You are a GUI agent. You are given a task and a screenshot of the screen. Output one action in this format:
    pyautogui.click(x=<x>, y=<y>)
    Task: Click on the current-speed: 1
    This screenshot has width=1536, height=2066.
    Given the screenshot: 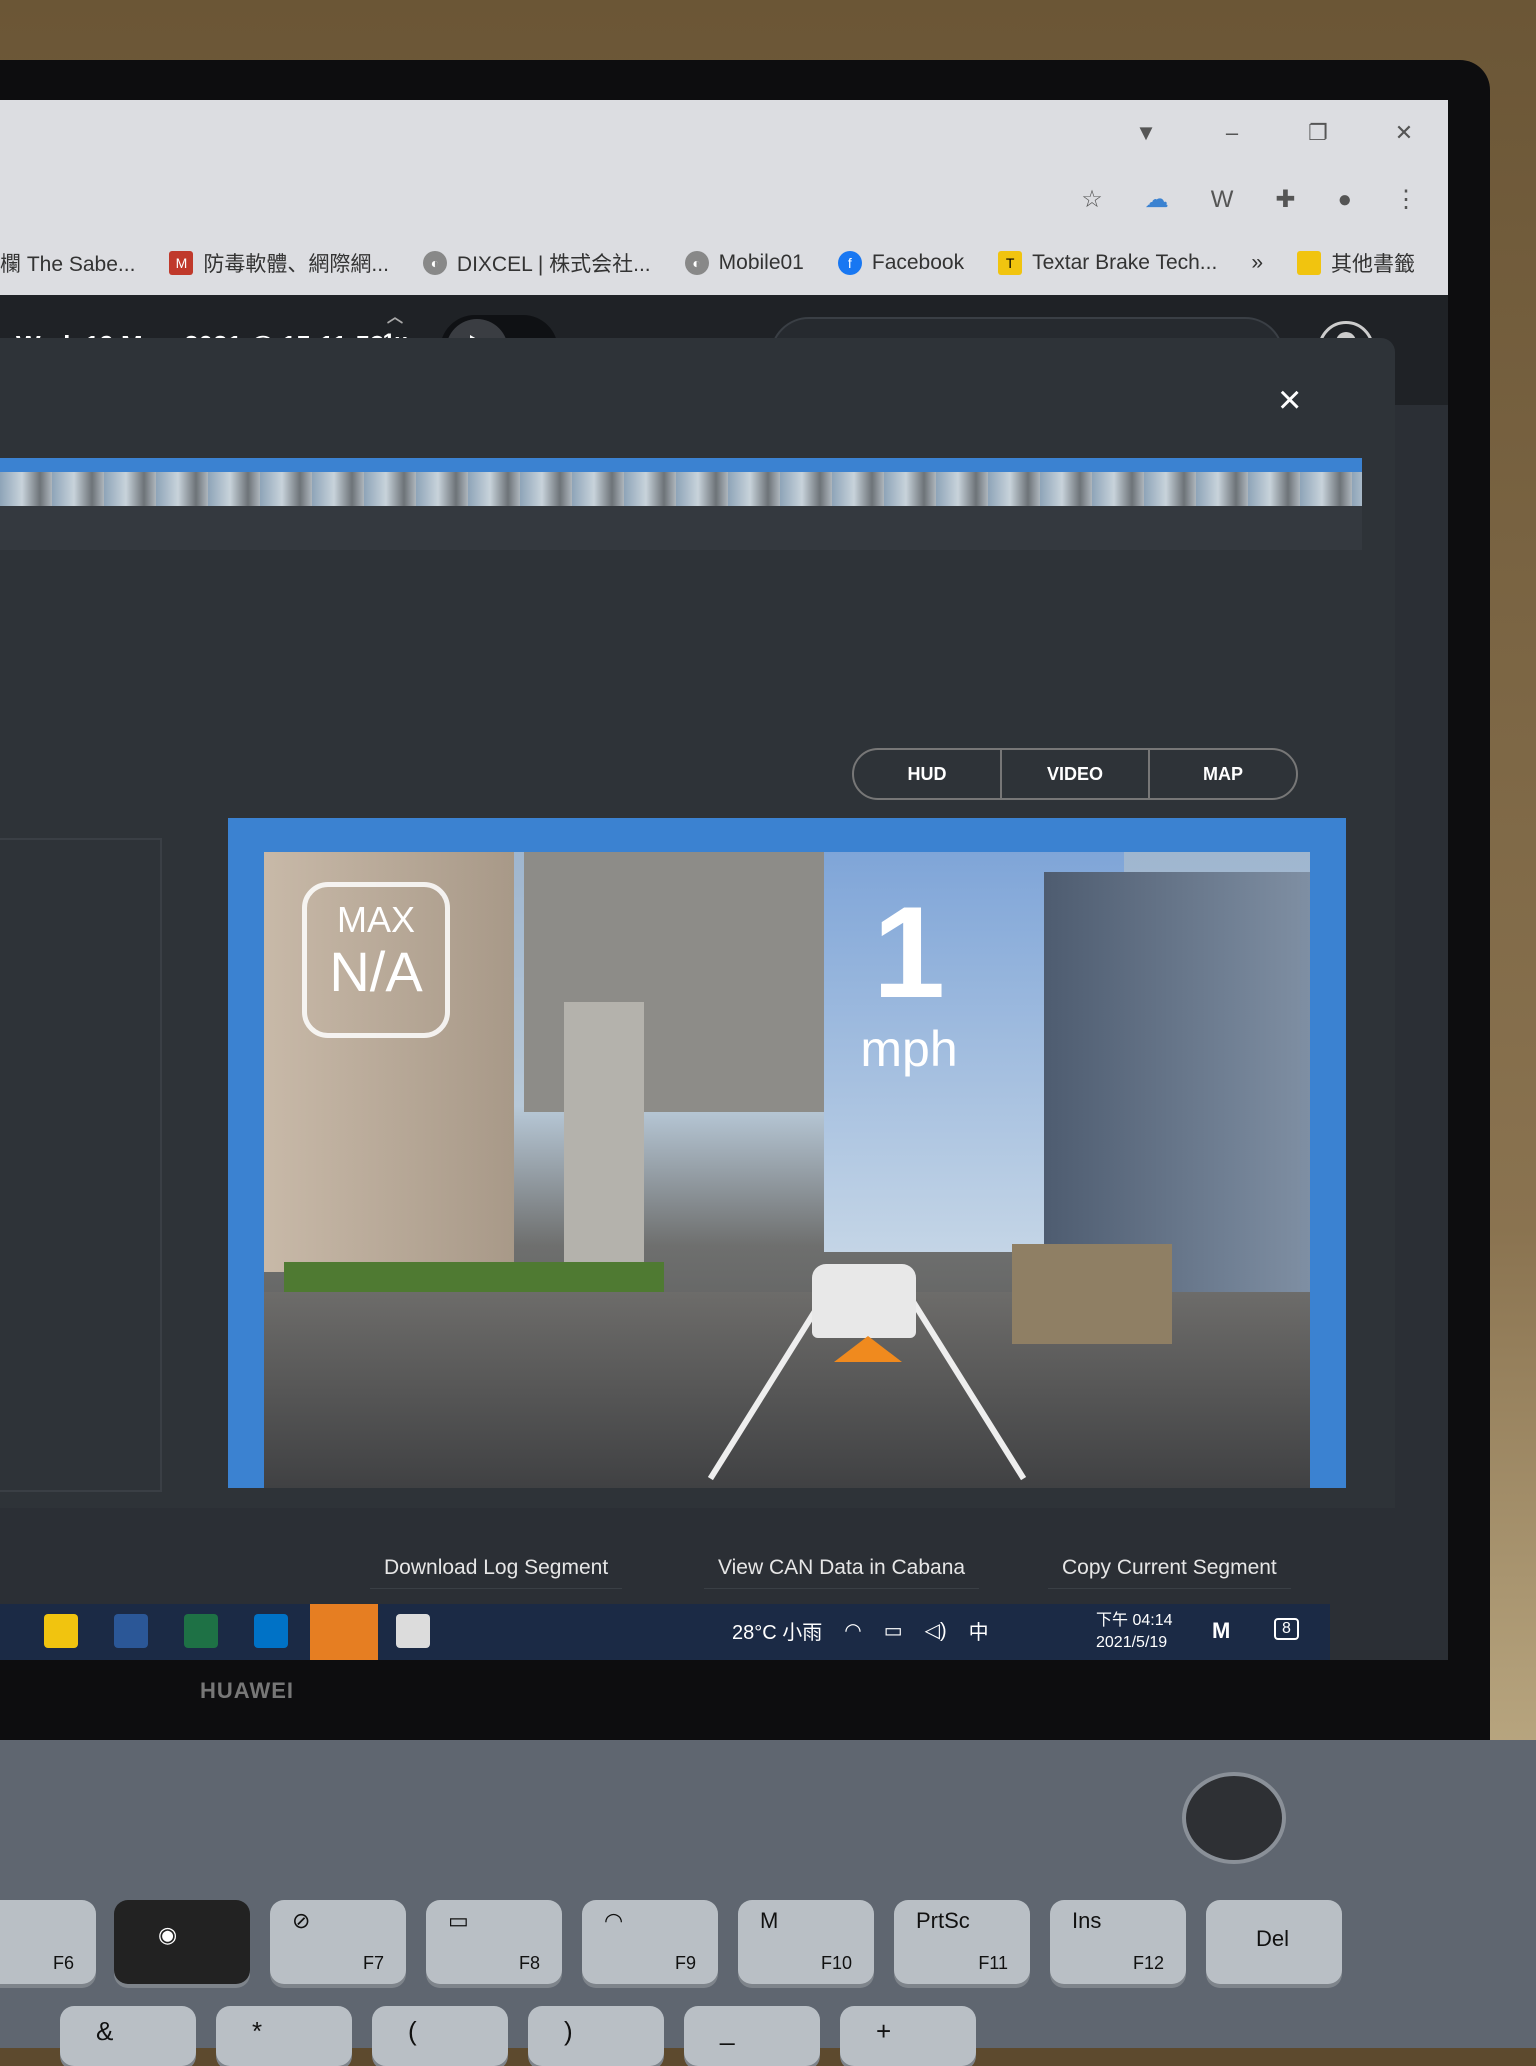 What is the action you would take?
    pyautogui.click(x=909, y=952)
    